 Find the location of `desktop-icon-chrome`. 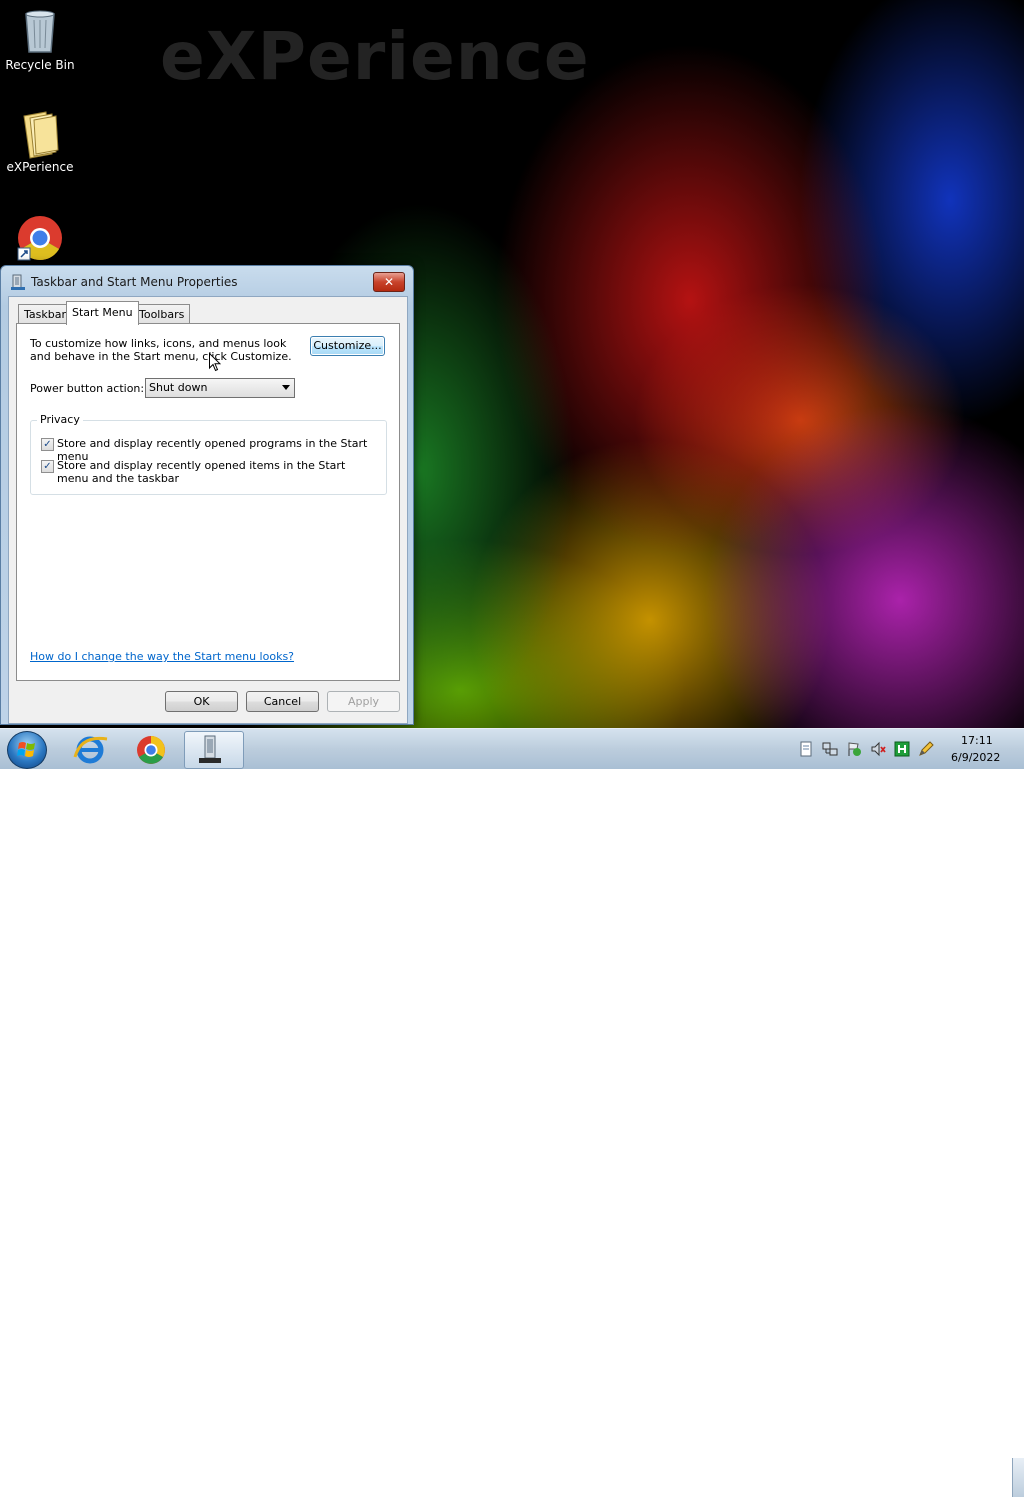

desktop-icon-chrome is located at coordinates (40, 240).